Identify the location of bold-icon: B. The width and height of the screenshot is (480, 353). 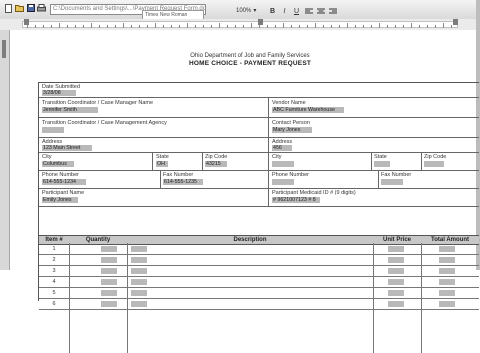
(272, 11).